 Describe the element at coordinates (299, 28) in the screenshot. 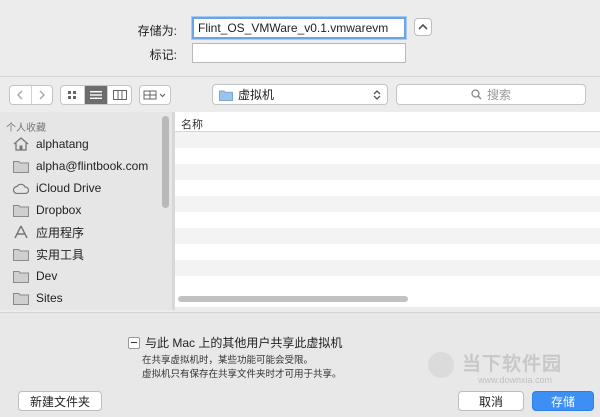

I see `filename-input: Flint_OS_VMWare_v0.1.vmwarevm` at that location.